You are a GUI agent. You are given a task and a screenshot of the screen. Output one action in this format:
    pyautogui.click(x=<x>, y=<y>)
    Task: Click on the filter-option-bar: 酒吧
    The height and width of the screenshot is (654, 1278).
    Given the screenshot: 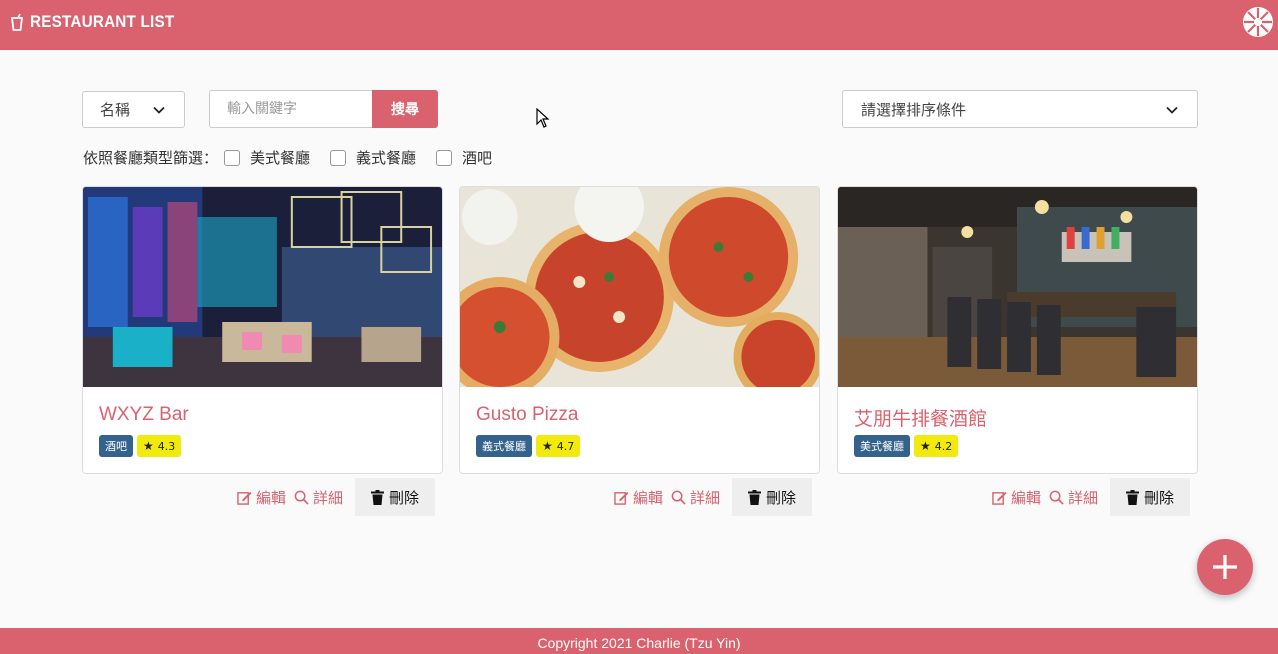 What is the action you would take?
    pyautogui.click(x=466, y=157)
    